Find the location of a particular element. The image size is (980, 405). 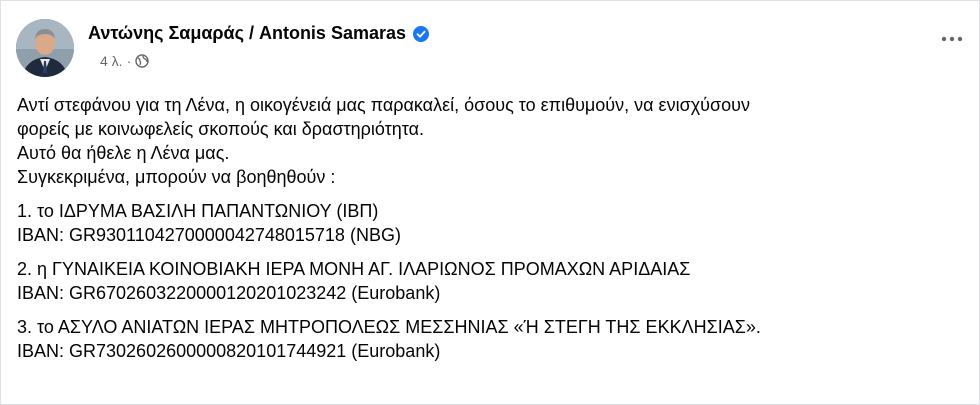

avatar-image is located at coordinates (45, 48).